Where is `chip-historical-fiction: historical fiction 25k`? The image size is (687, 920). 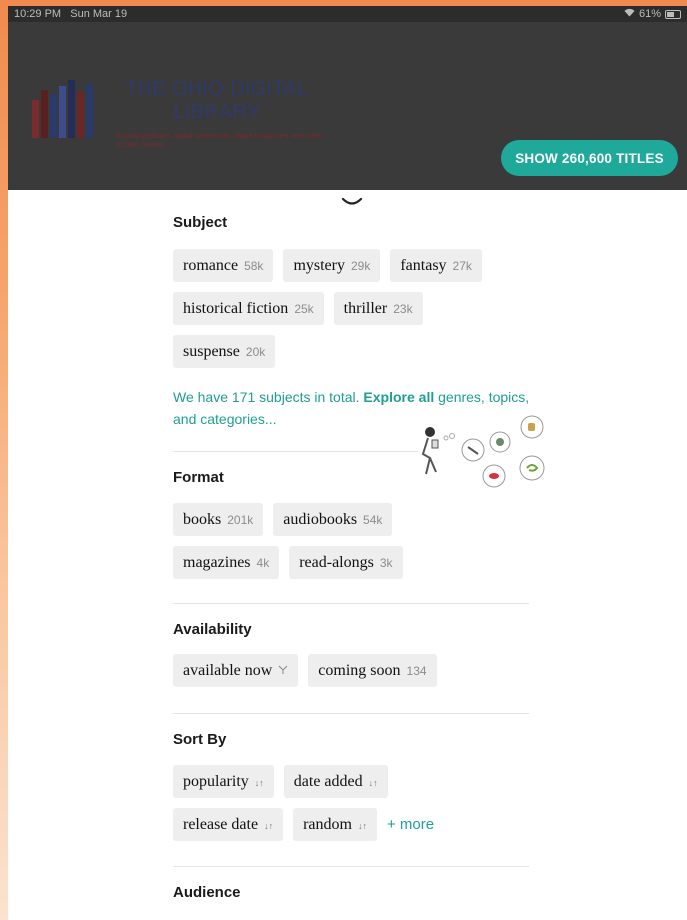 chip-historical-fiction: historical fiction 25k is located at coordinates (248, 308).